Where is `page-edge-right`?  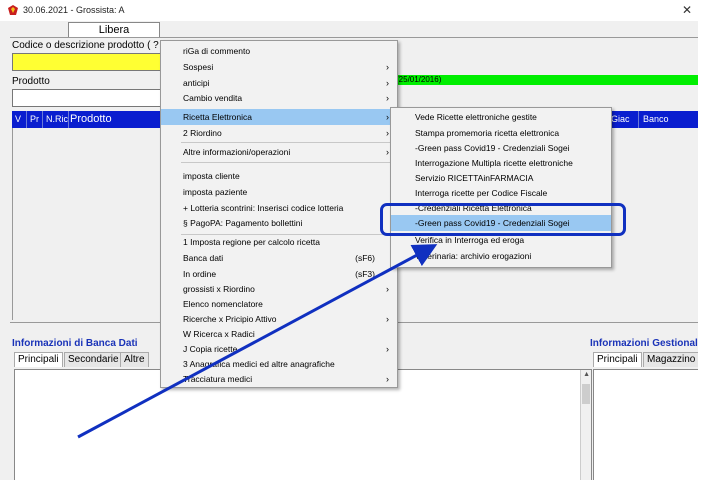
page-edge-right is located at coordinates (704, 244).